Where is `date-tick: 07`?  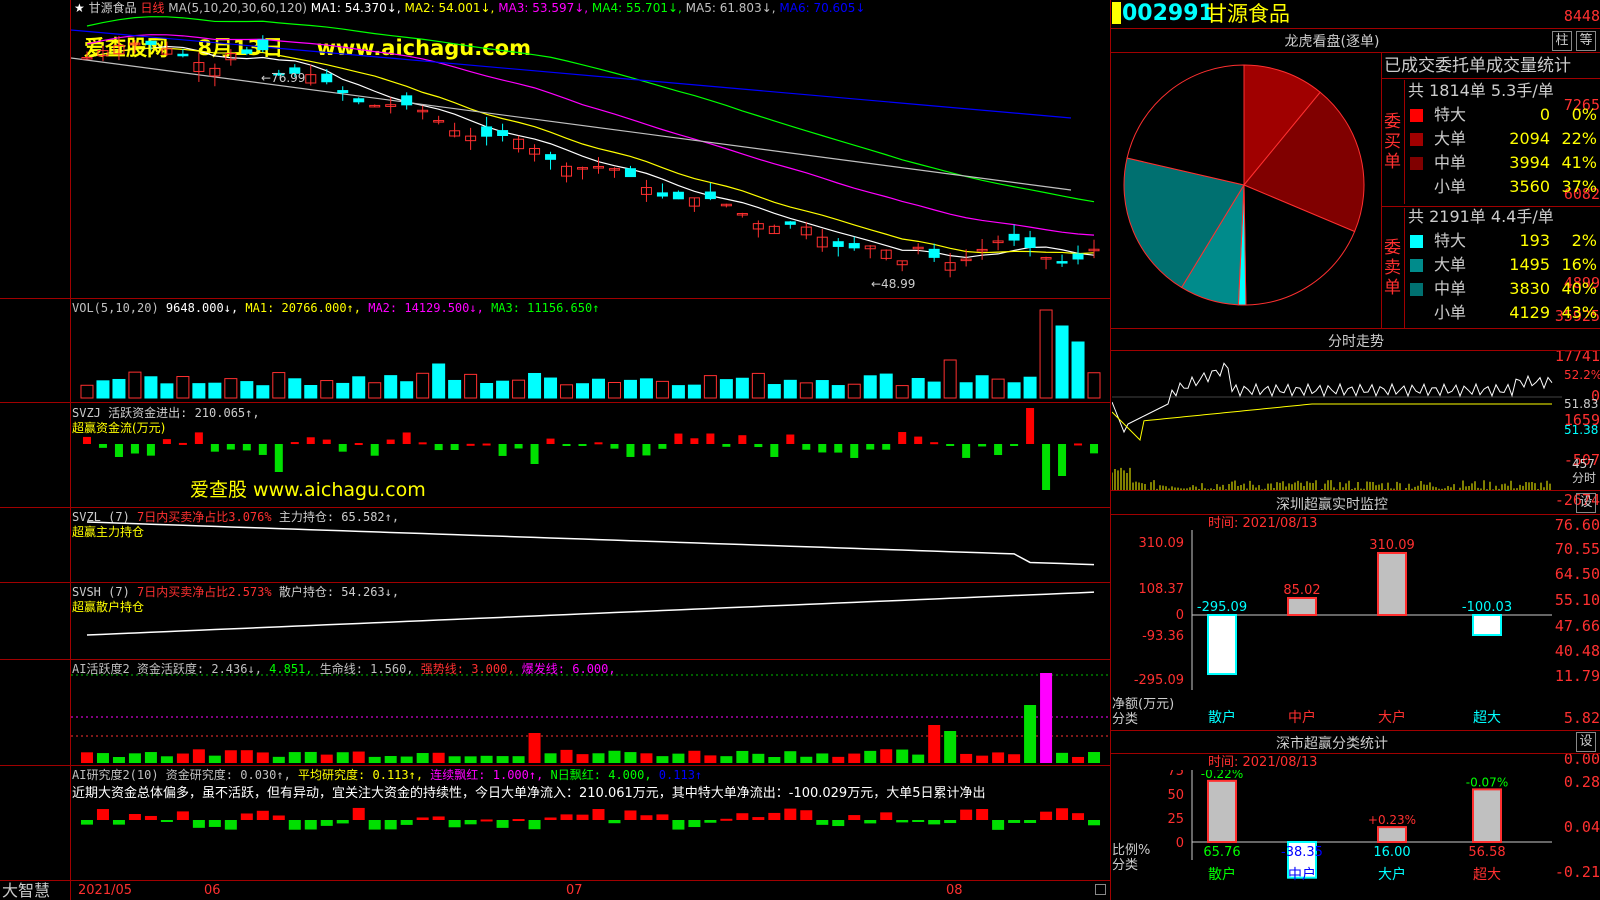 date-tick: 07 is located at coordinates (574, 890).